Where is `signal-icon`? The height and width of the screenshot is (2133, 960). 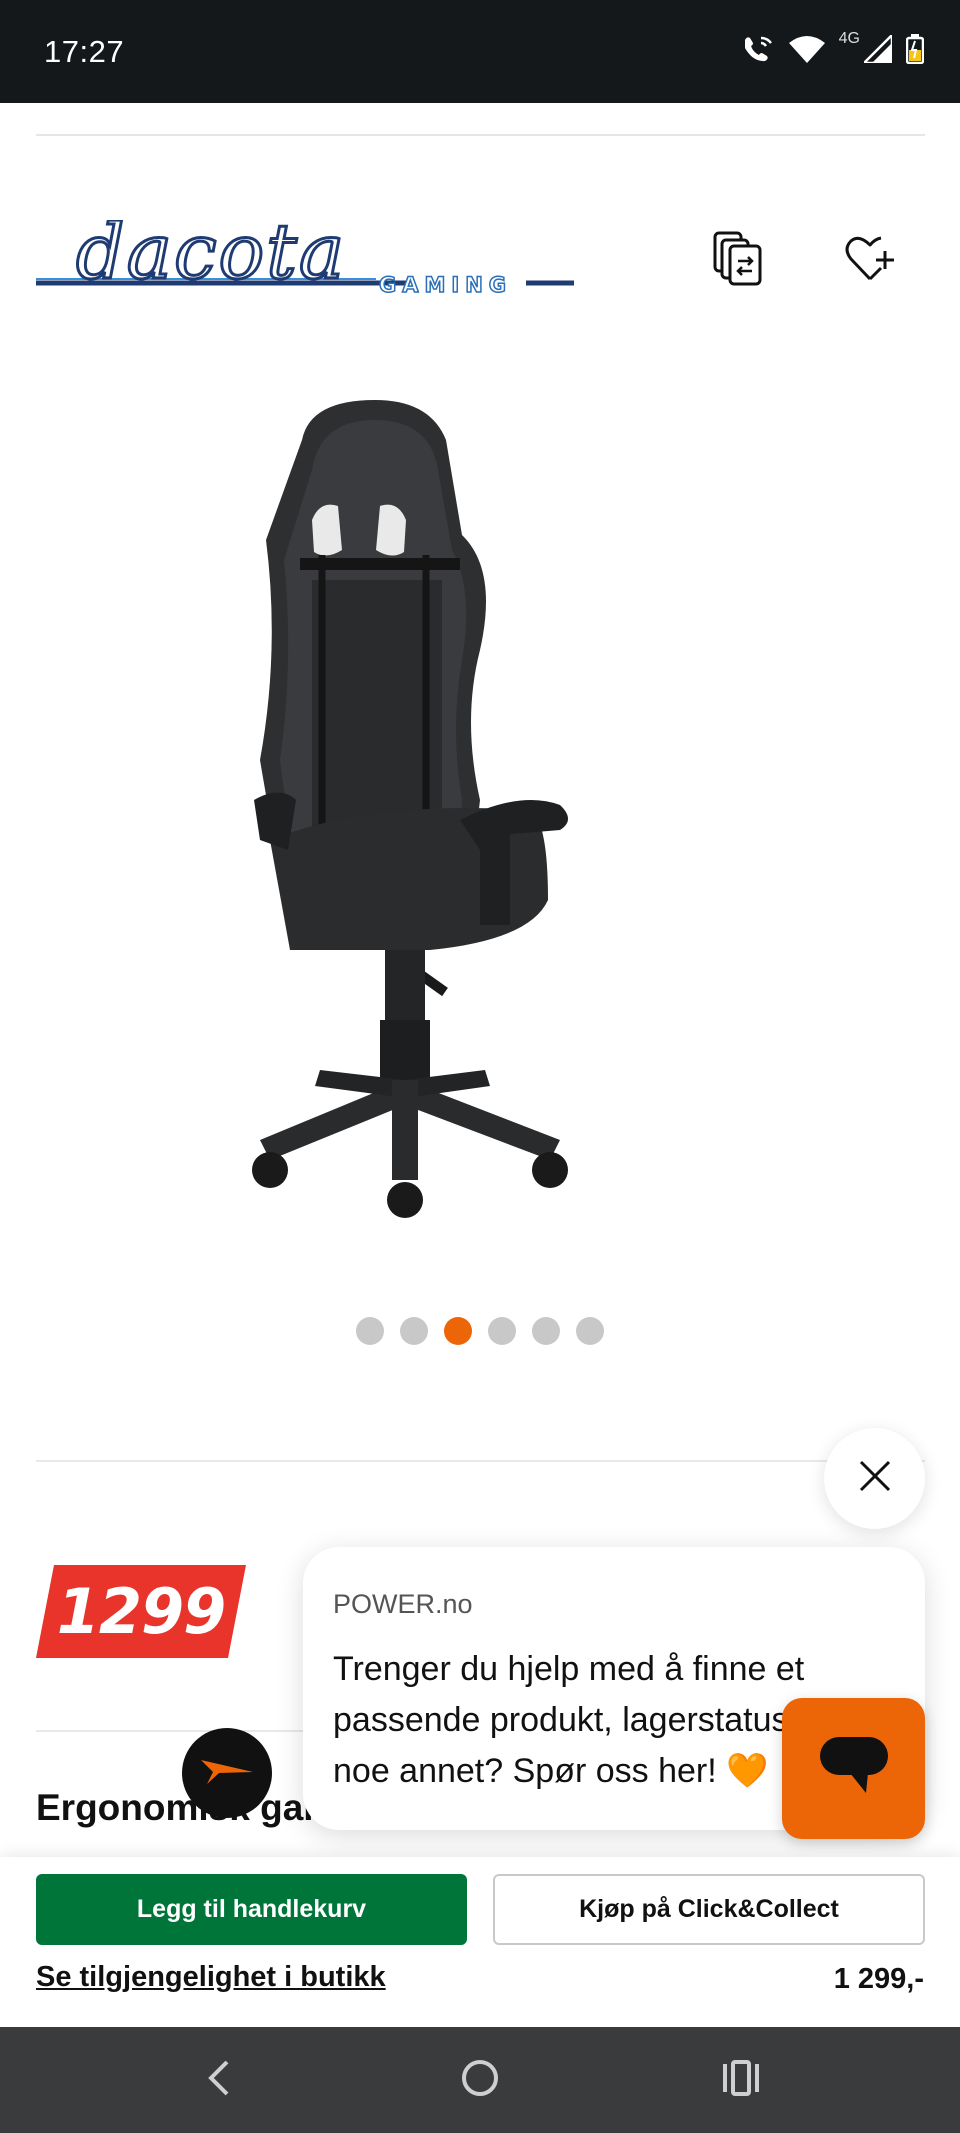
signal-icon is located at coordinates (878, 49).